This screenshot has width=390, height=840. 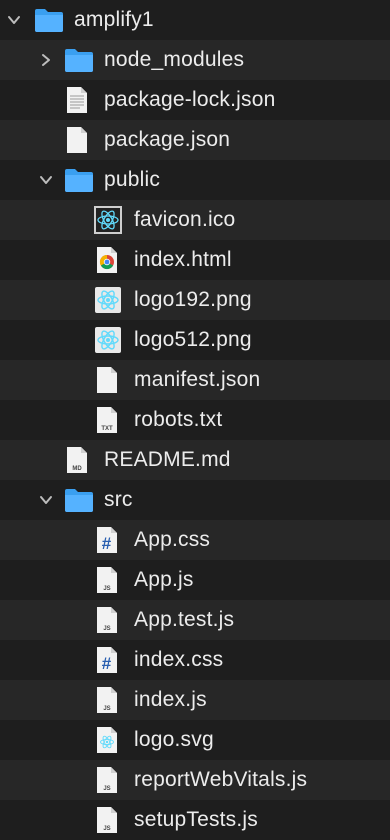 What do you see at coordinates (178, 419) in the screenshot?
I see `item-label: robots.txt` at bounding box center [178, 419].